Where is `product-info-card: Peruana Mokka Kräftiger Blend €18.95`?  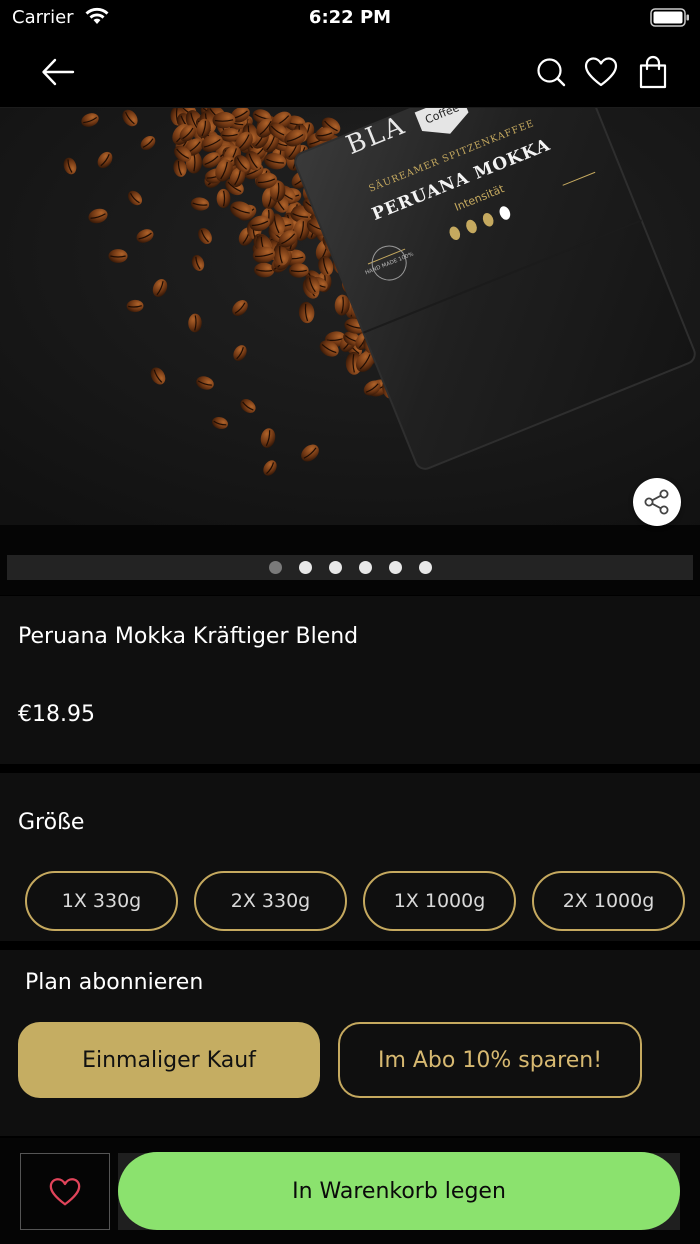 product-info-card: Peruana Mokka Kräftiger Blend €18.95 is located at coordinates (350, 680).